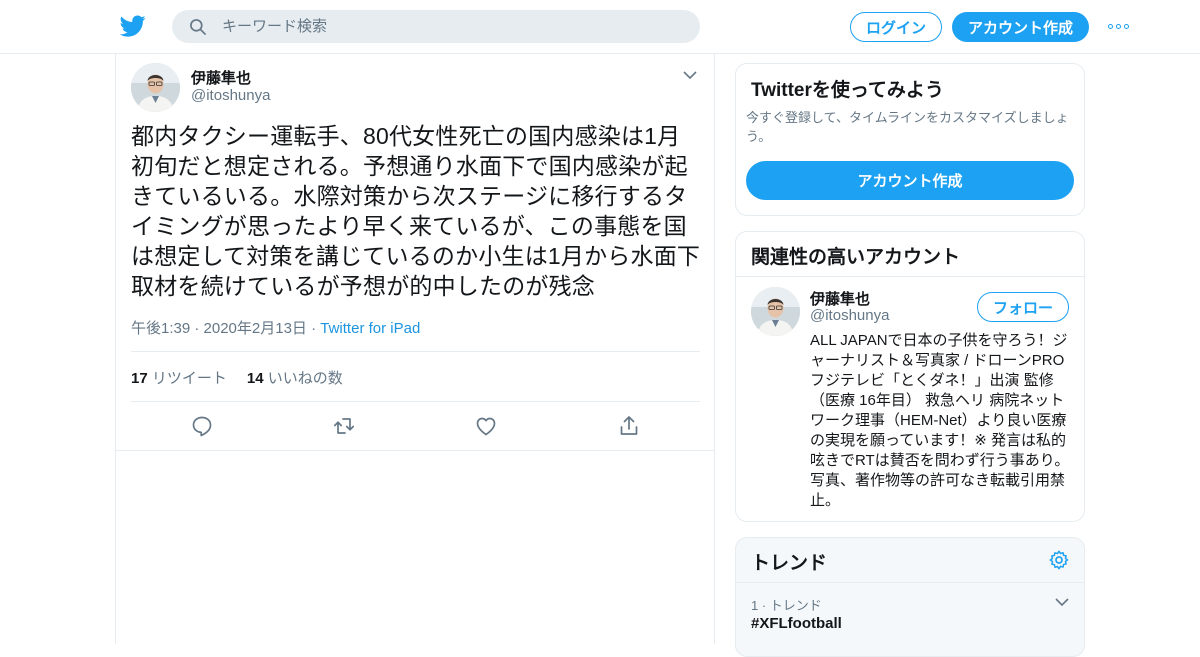 The height and width of the screenshot is (657, 1200). What do you see at coordinates (189, 378) in the screenshot?
I see `retweet-label: リツイート` at bounding box center [189, 378].